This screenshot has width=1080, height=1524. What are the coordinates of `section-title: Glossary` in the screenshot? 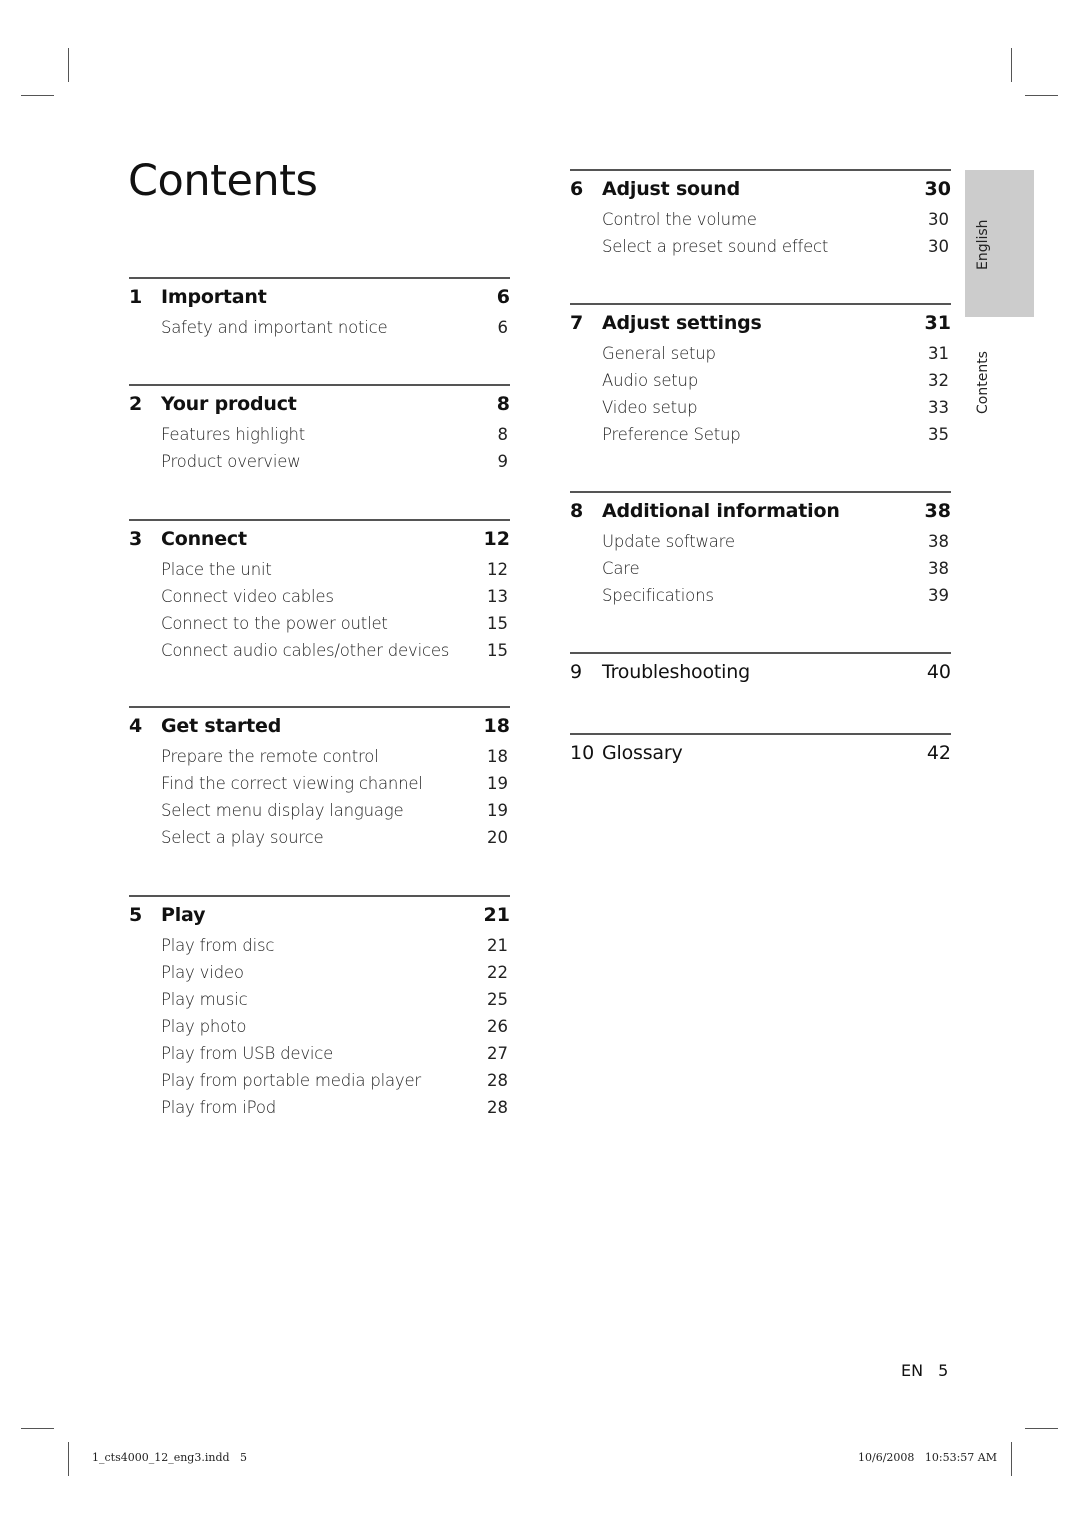 It's located at (642, 753).